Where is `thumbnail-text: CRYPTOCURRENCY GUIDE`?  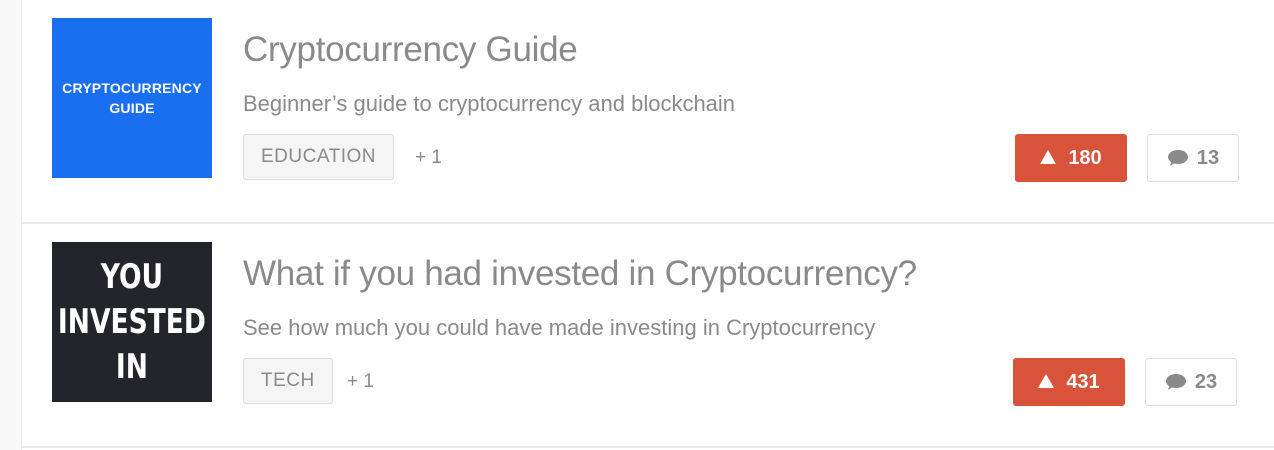
thumbnail-text: CRYPTOCURRENCY GUIDE is located at coordinates (132, 98).